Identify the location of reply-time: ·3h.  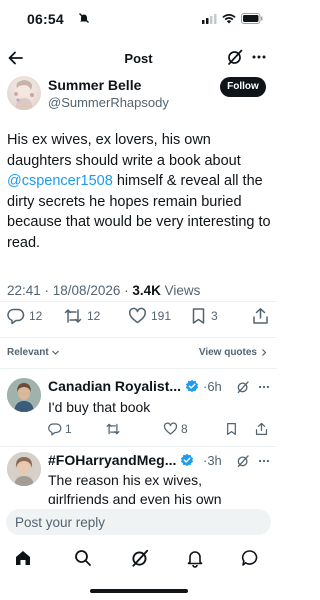
(212, 460).